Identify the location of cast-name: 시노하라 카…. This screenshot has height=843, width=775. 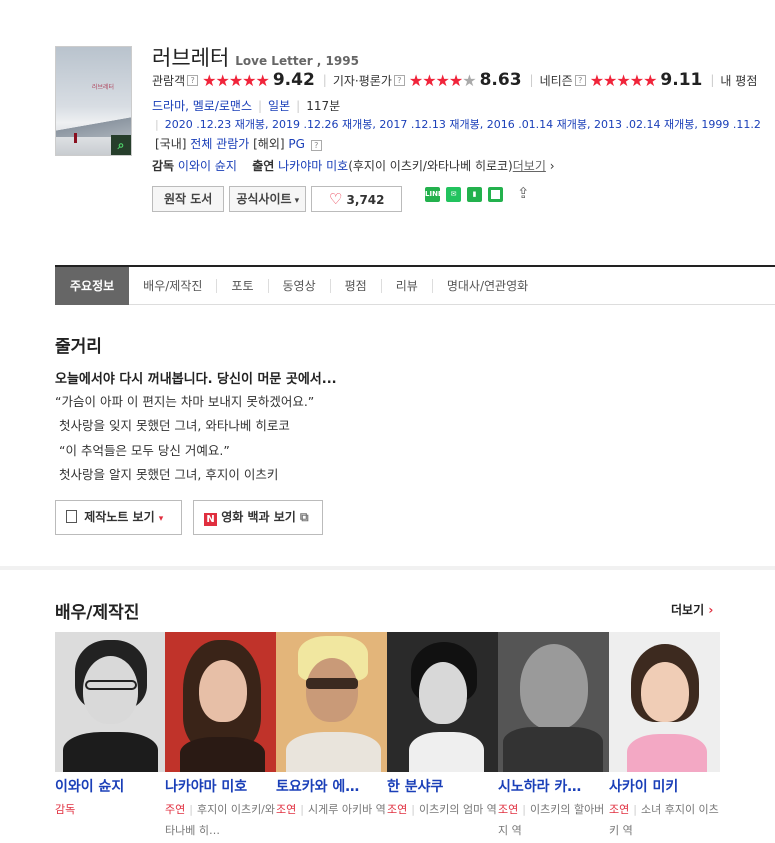
(553, 786).